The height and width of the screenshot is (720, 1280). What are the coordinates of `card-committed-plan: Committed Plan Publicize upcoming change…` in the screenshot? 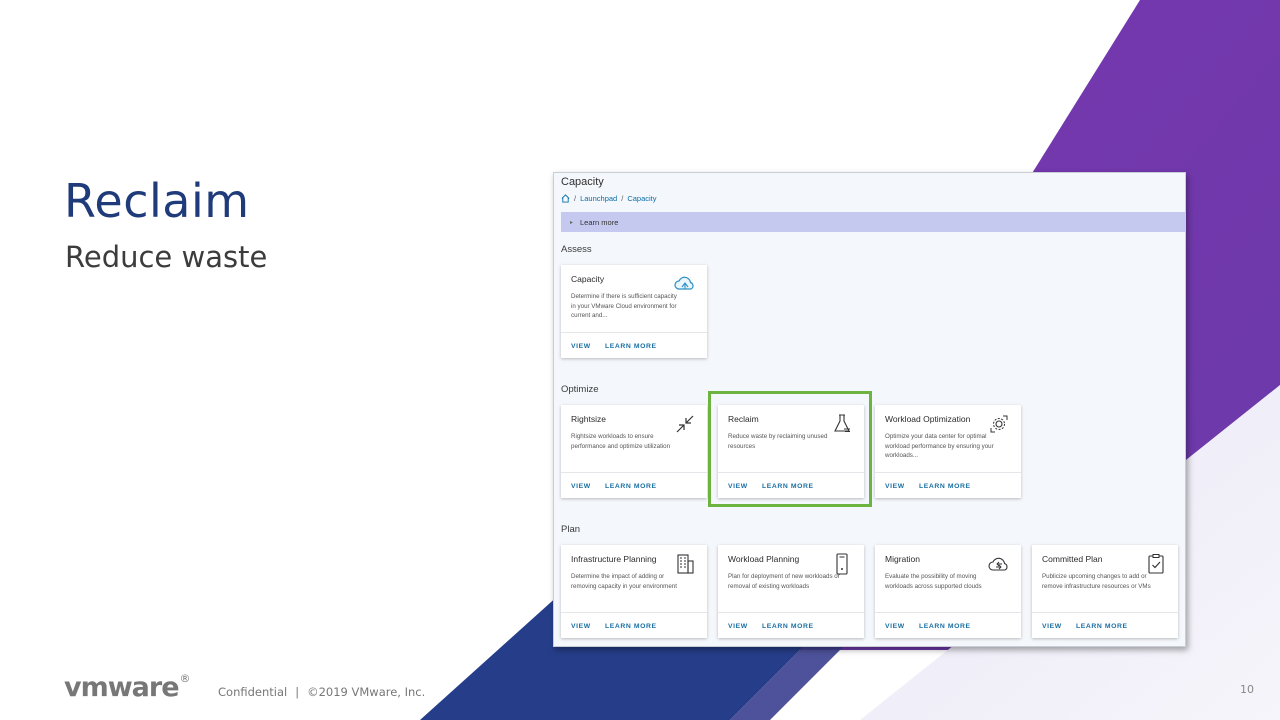 It's located at (1105, 591).